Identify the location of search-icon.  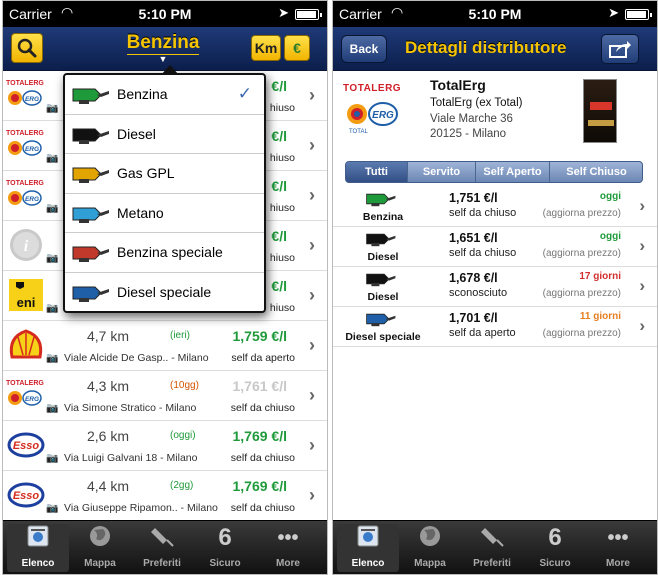
(27, 48).